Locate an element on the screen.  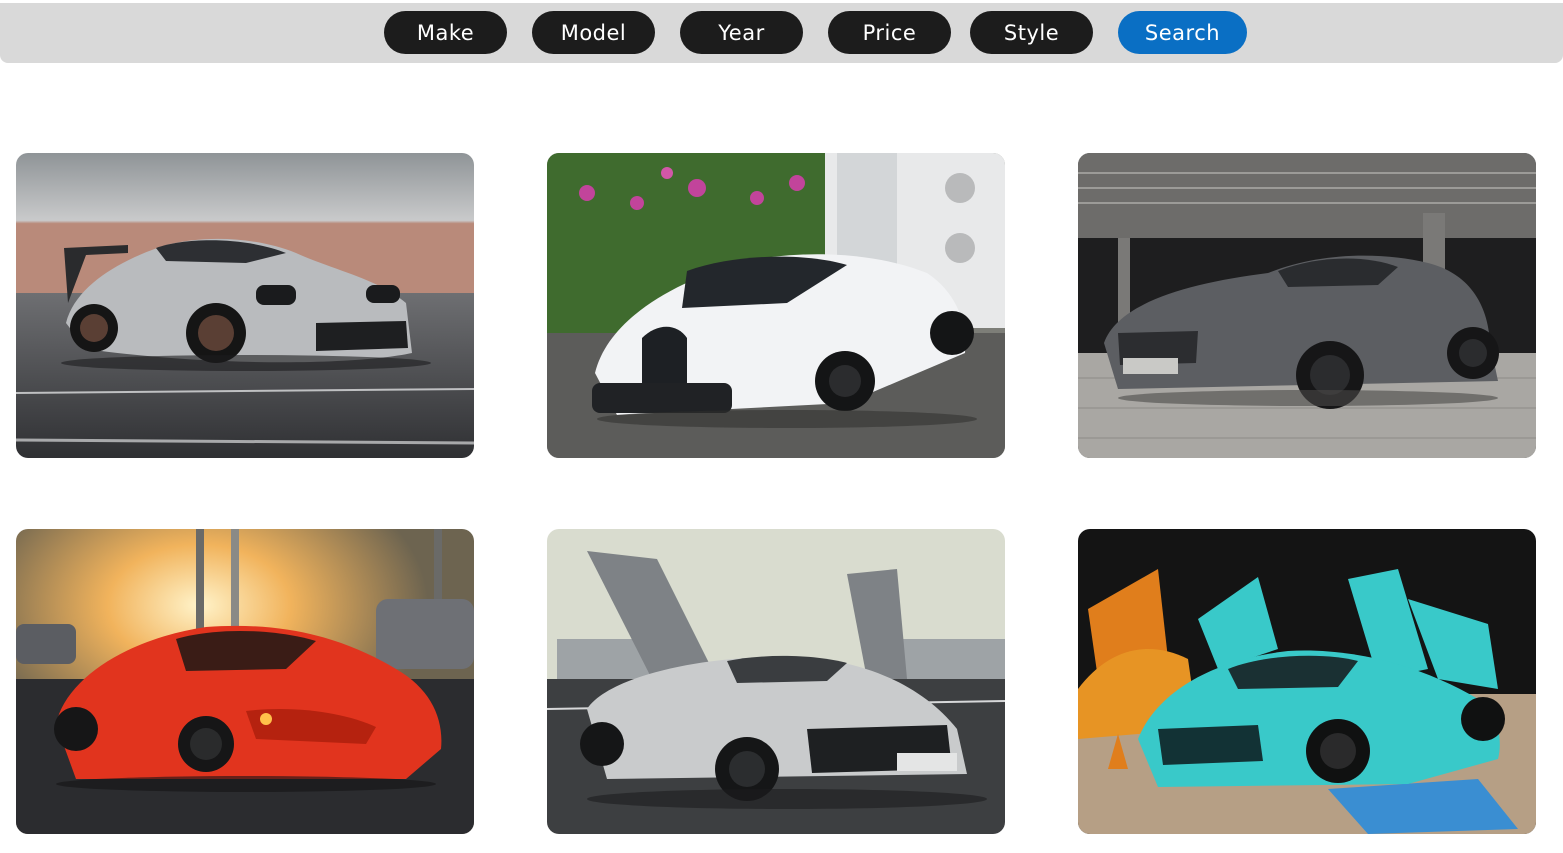
car-card-silver-supercar-doors-open is located at coordinates (776, 681).